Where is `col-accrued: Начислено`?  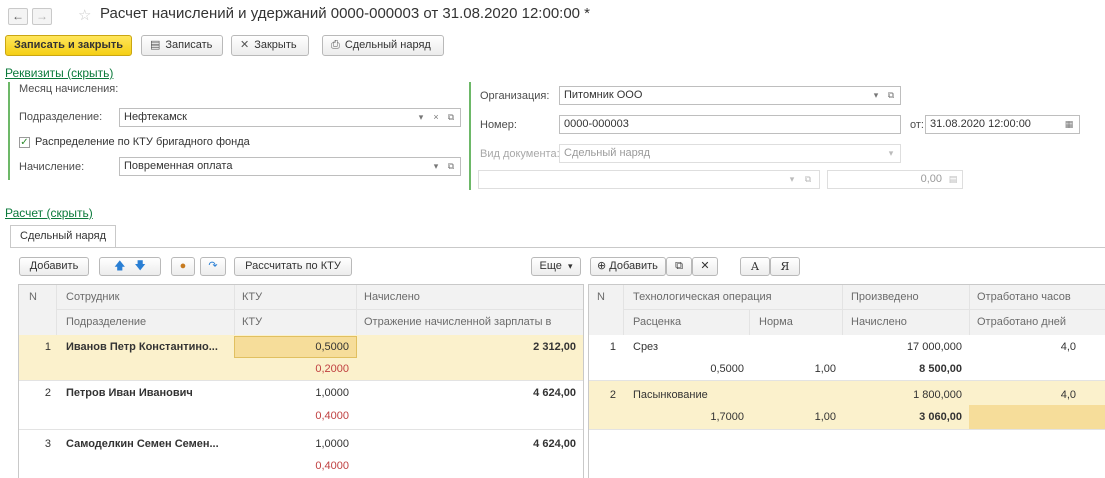 col-accrued: Начислено is located at coordinates (392, 297).